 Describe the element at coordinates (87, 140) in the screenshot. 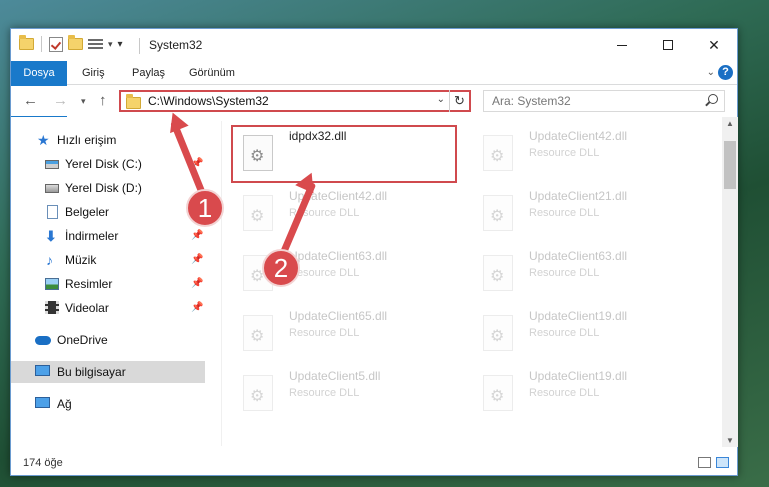

I see `sidebar-item-label: Hızlı erişim` at that location.